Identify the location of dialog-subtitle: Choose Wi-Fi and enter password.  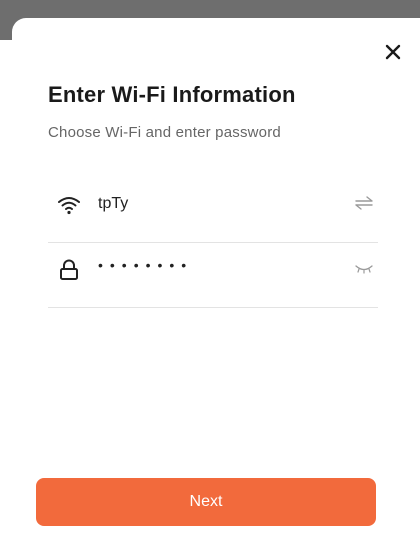
(164, 132).